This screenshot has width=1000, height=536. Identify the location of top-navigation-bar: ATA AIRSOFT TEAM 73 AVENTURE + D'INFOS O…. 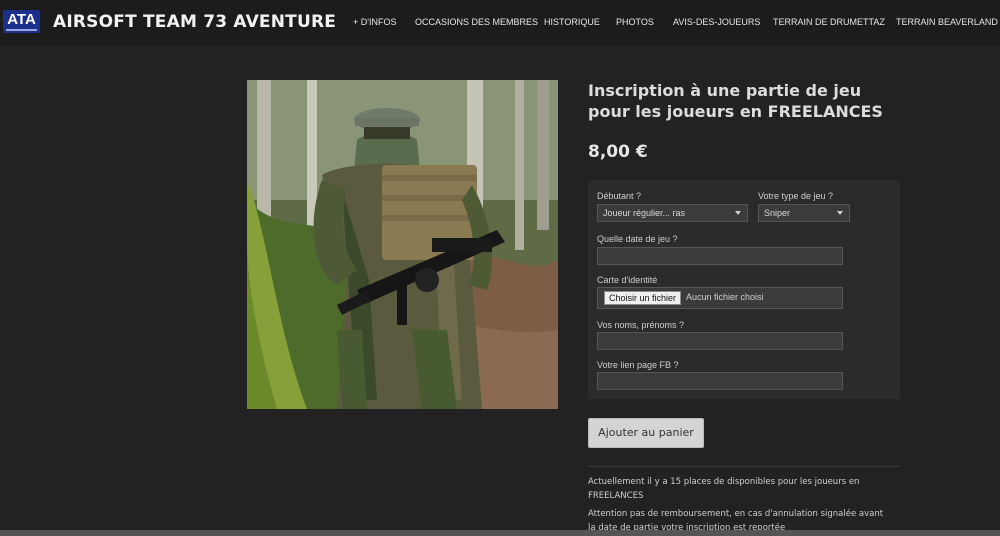
(500, 23).